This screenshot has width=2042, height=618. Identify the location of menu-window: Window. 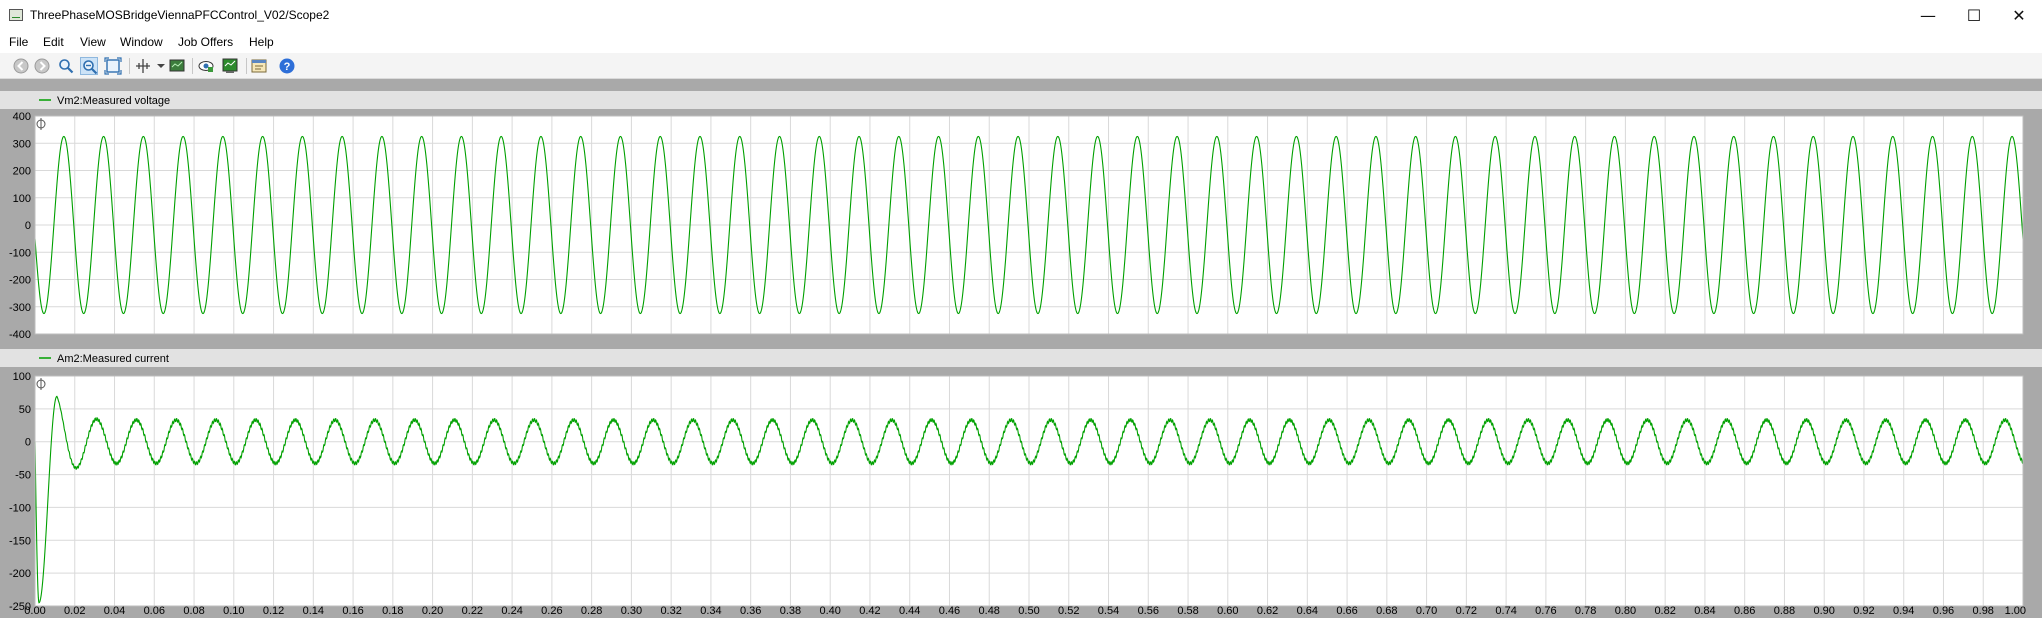
(141, 42).